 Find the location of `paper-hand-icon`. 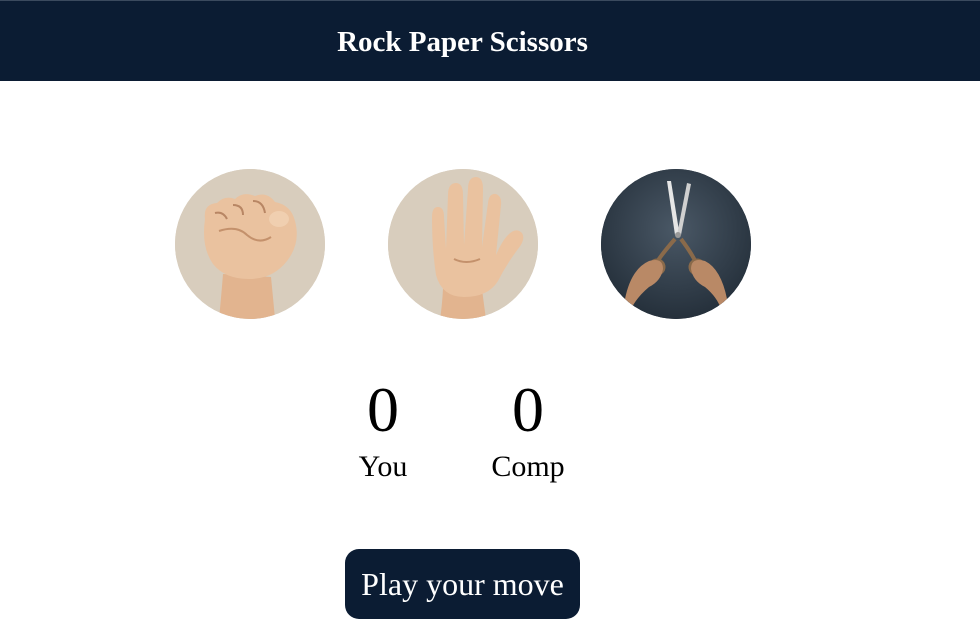

paper-hand-icon is located at coordinates (463, 244).